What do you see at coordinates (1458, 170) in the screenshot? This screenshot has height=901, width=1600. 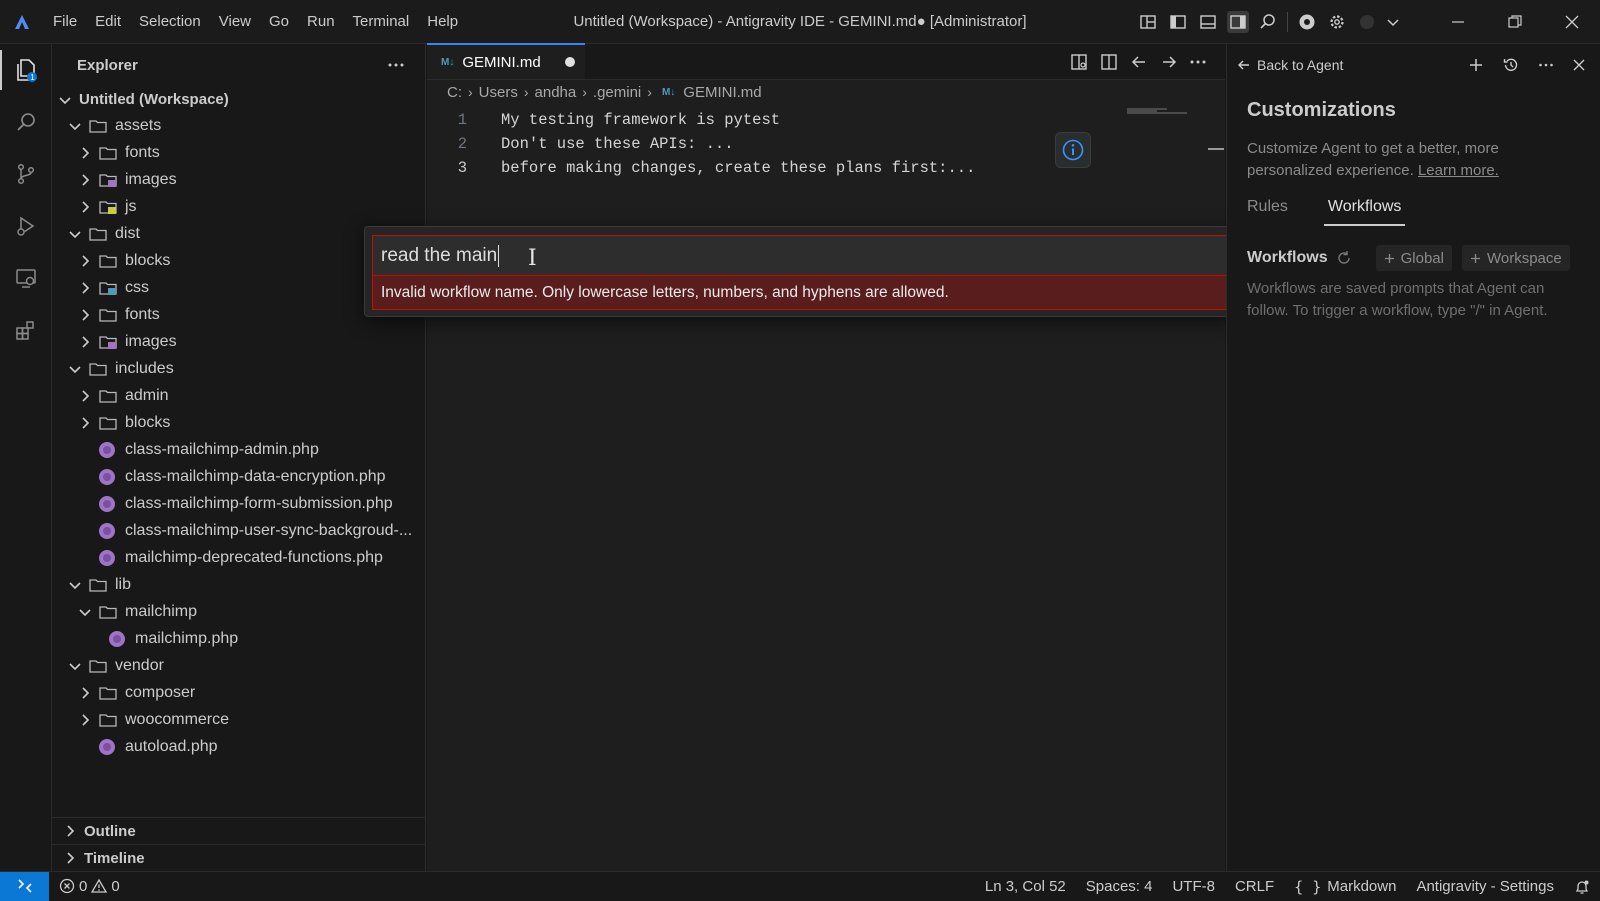 I see `learn-more-link: Learn more.` at bounding box center [1458, 170].